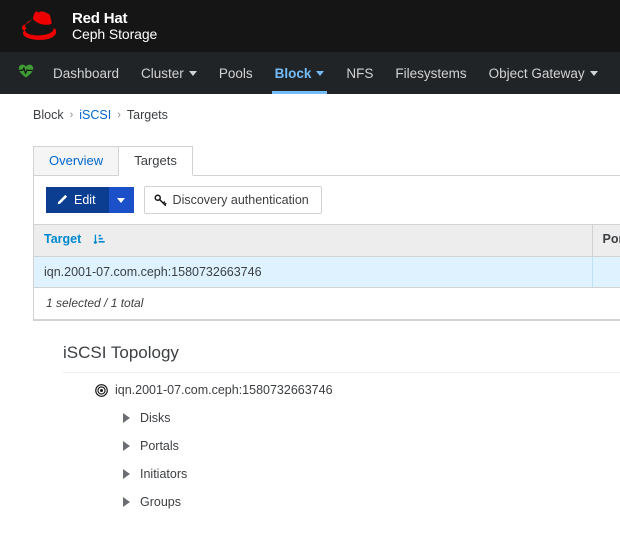 This screenshot has width=620, height=553. I want to click on nav-item-filesystems: Filesystems, so click(430, 73).